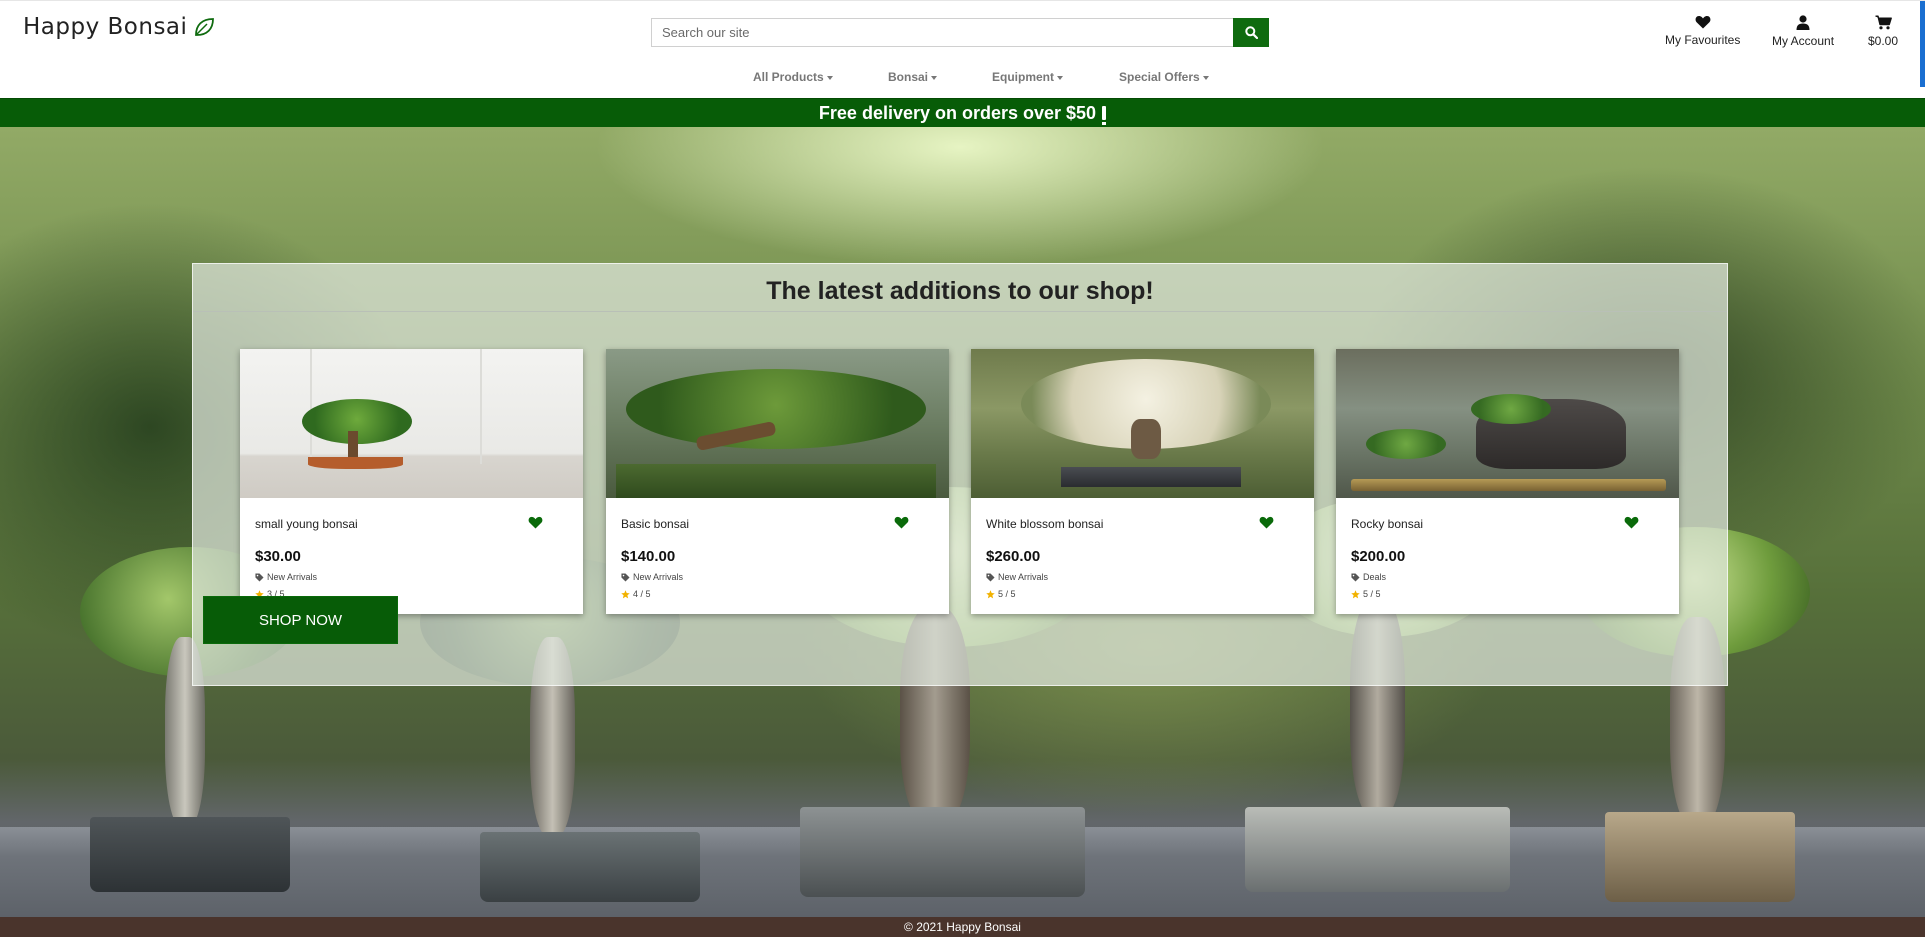  What do you see at coordinates (306, 524) in the screenshot?
I see `product-name: small young bonsai` at bounding box center [306, 524].